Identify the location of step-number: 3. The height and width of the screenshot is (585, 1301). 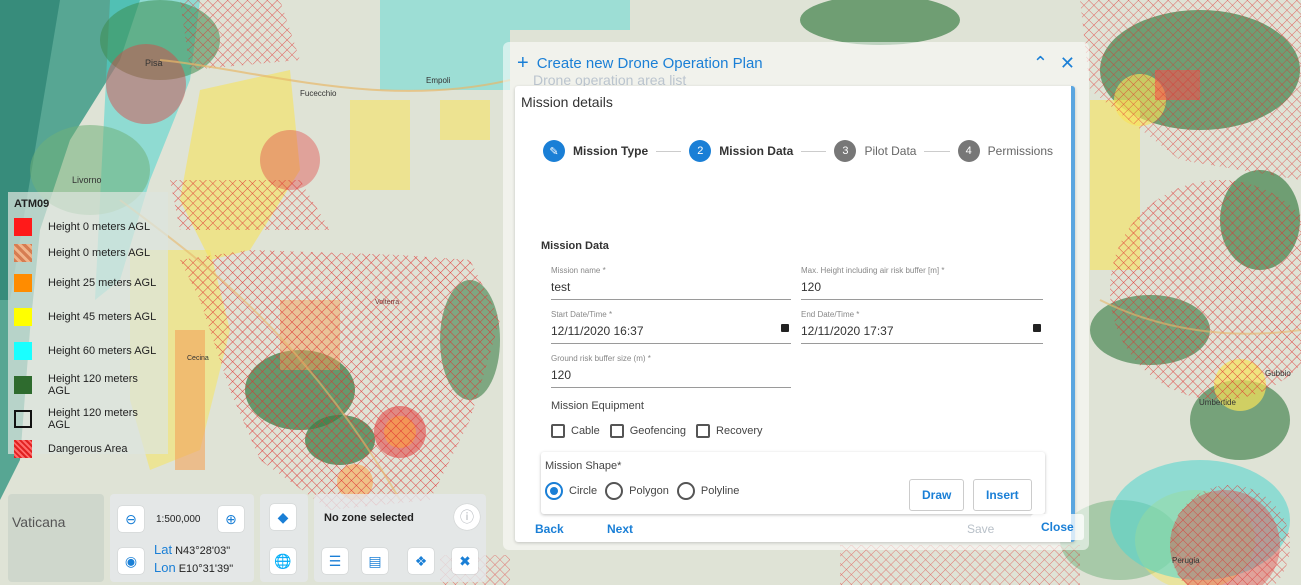
(845, 151).